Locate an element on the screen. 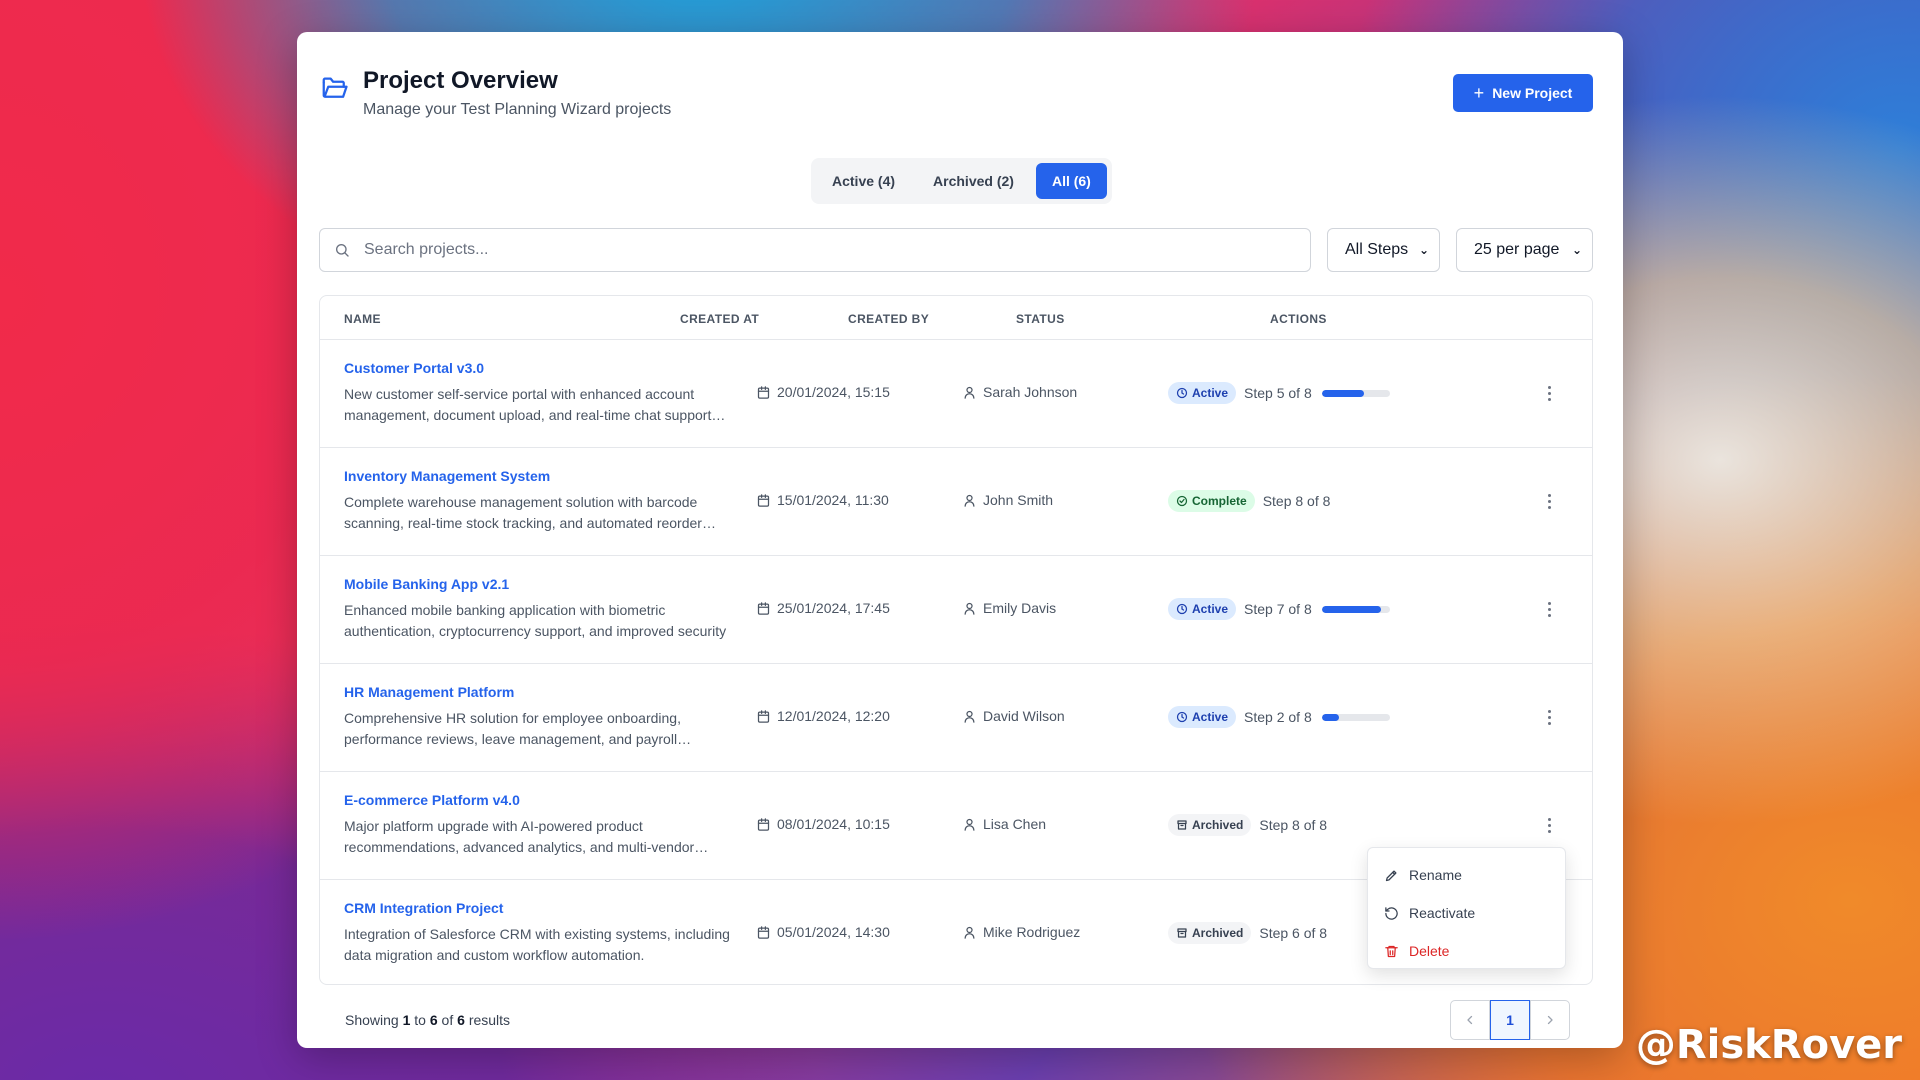  progress-bar is located at coordinates (1355, 609).